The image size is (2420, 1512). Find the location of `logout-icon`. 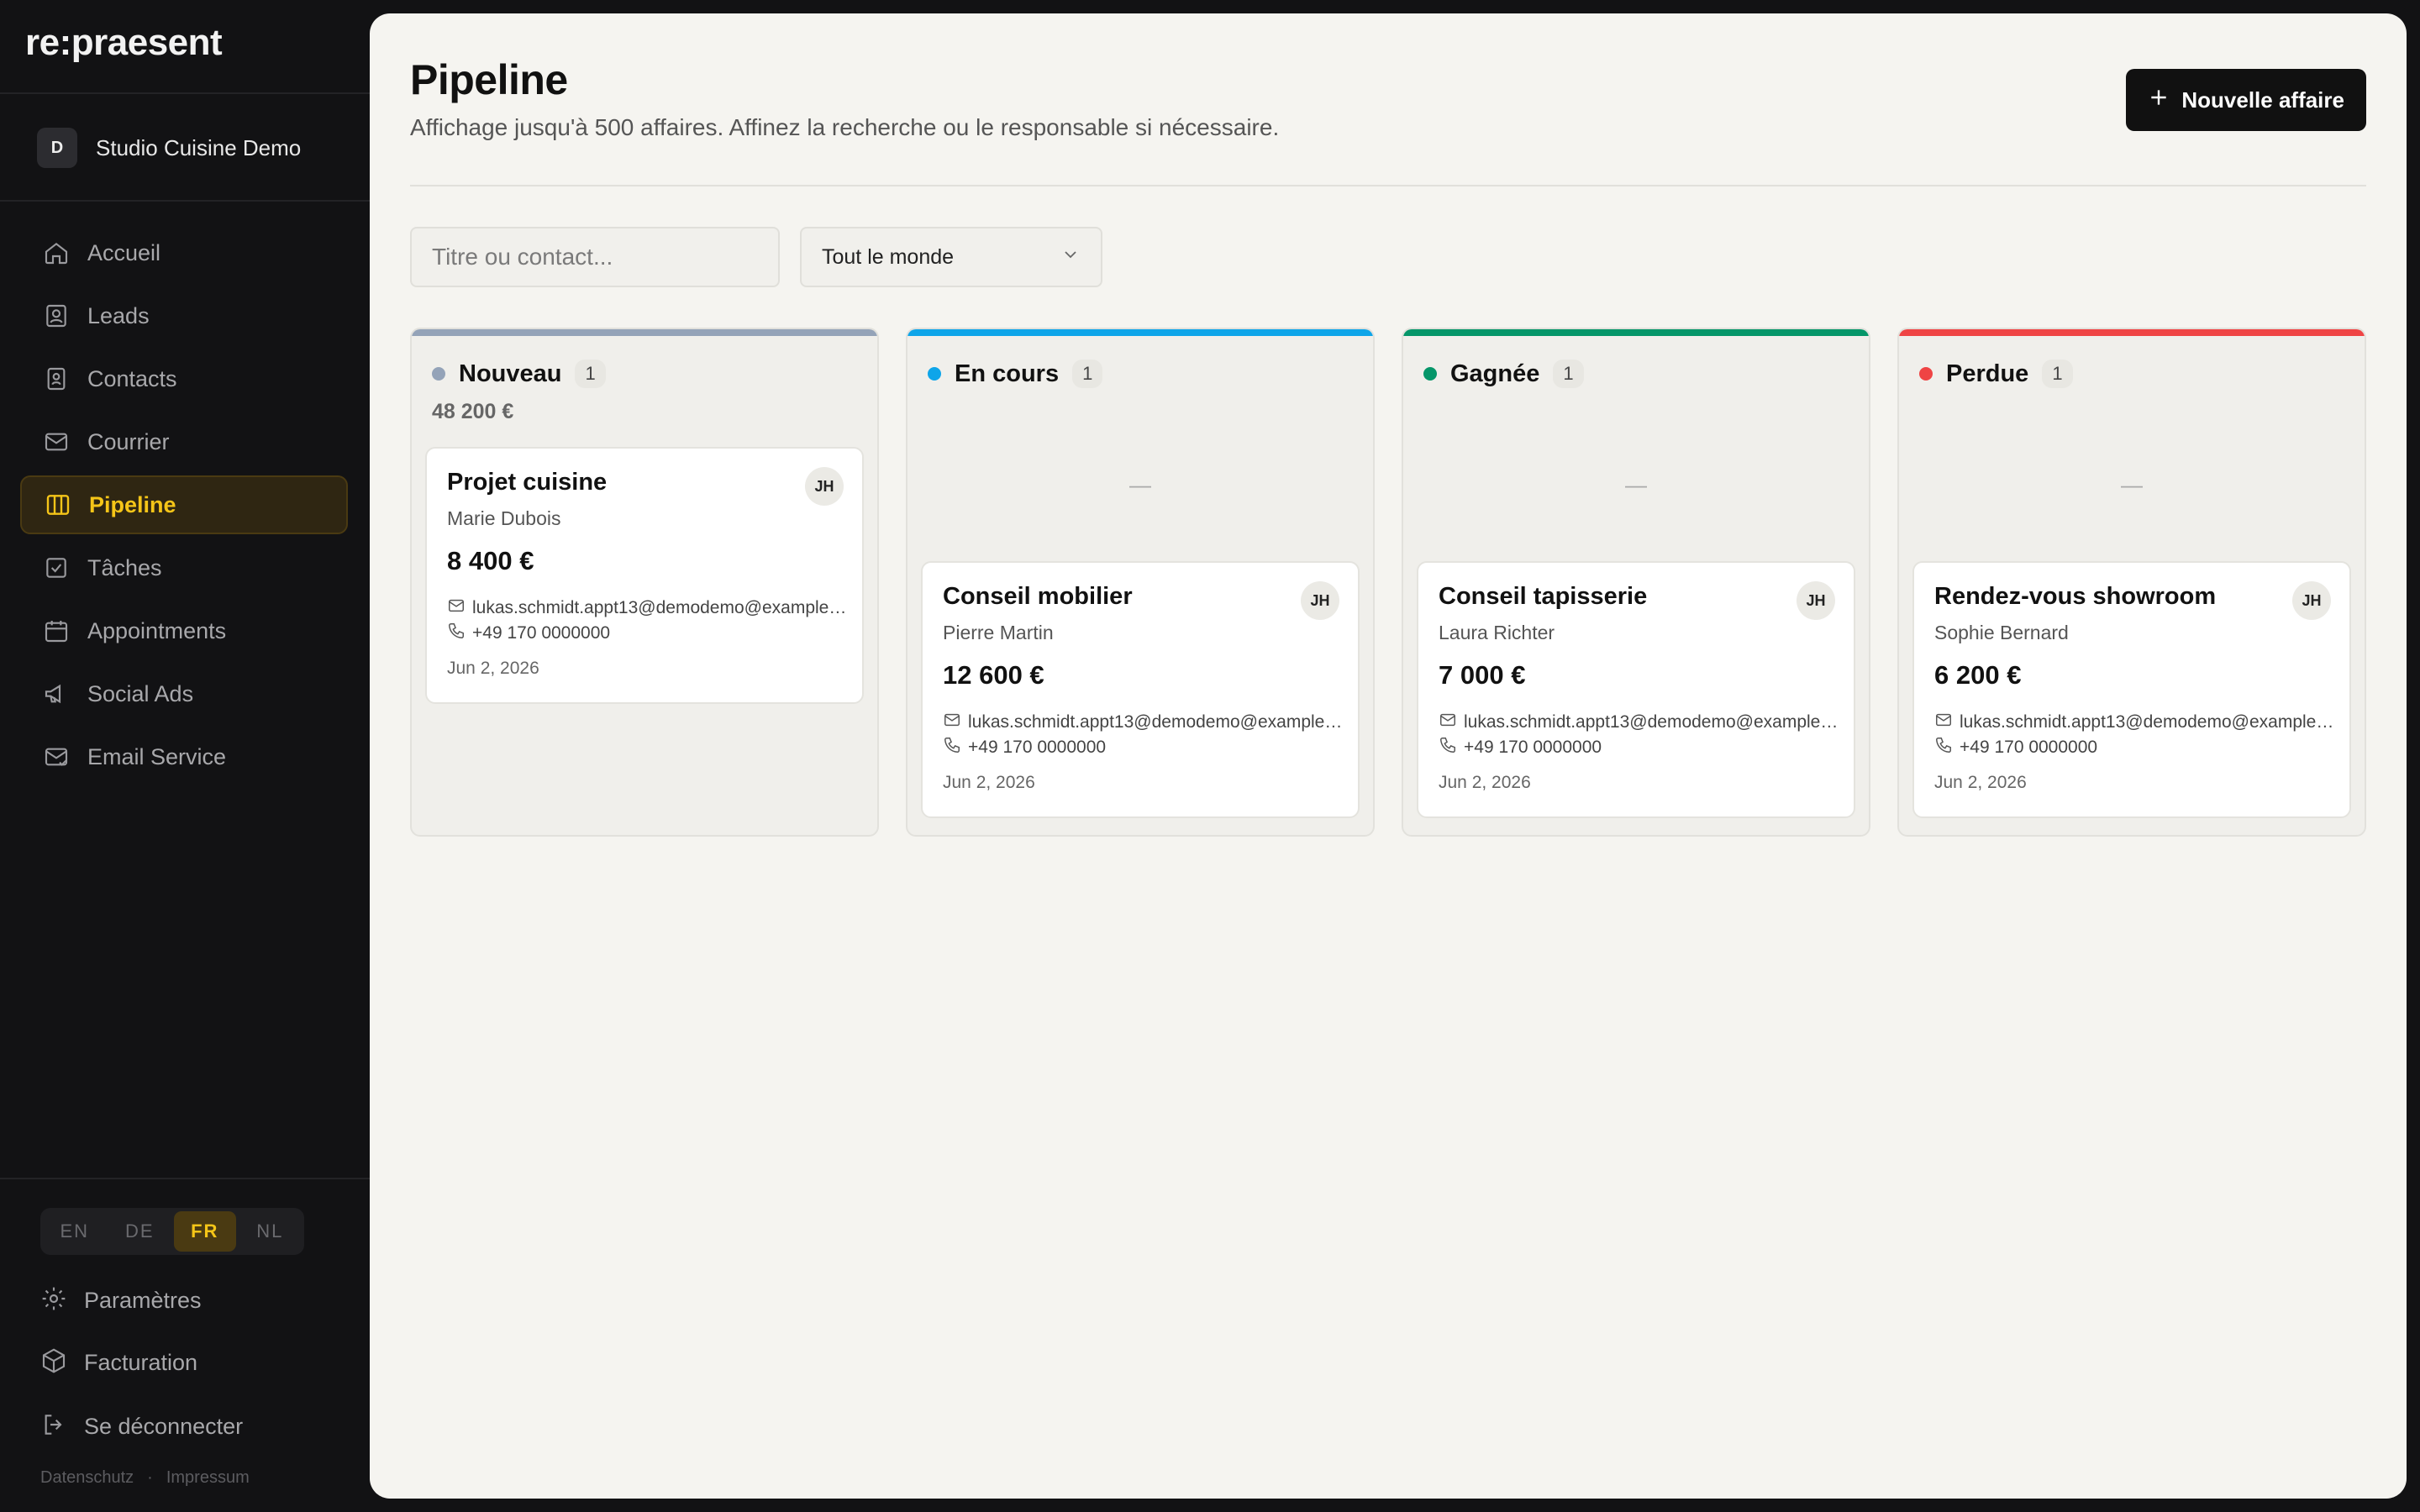

logout-icon is located at coordinates (53, 1426).